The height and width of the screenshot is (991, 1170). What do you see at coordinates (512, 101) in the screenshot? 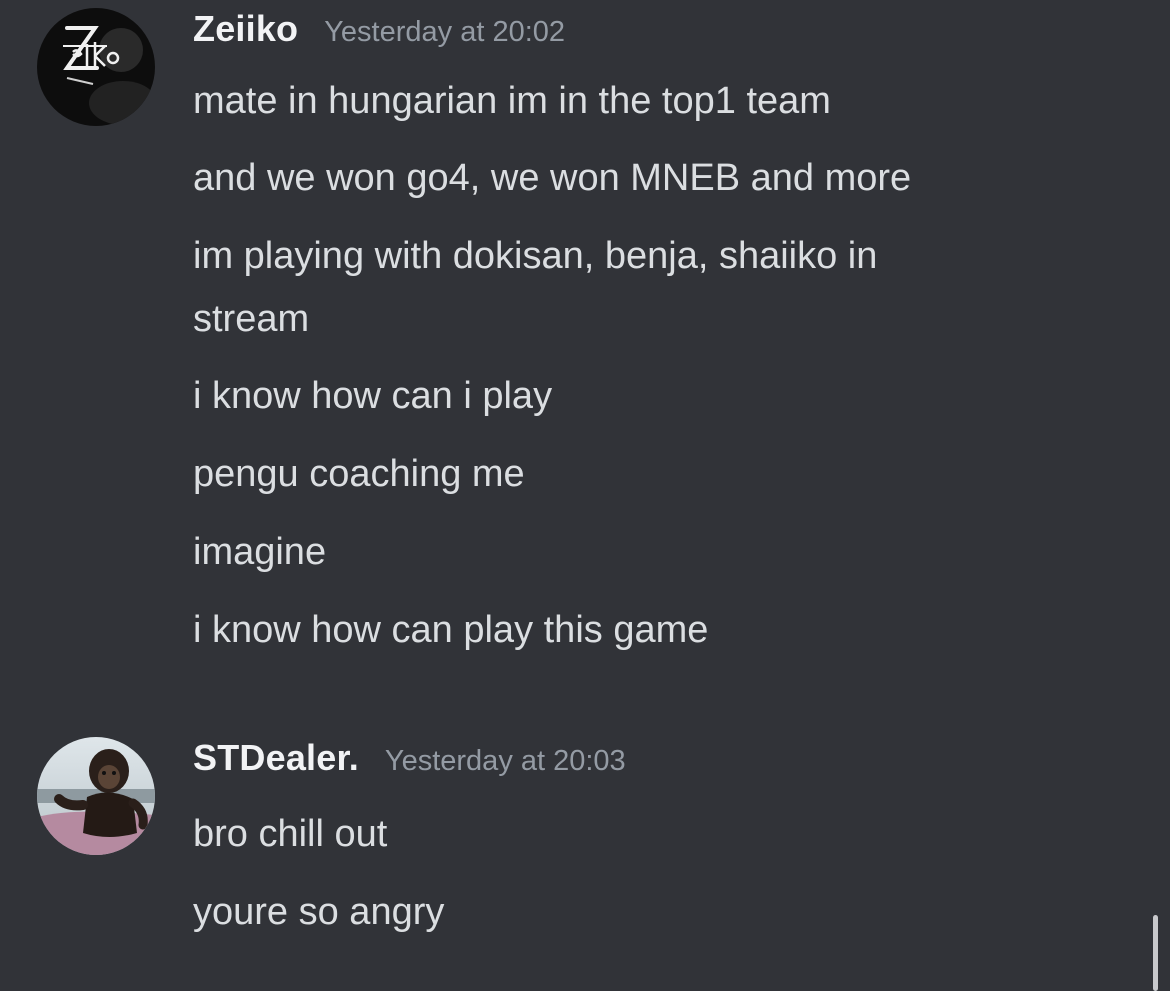
I see `message-text: mate in hungarian im in the top1 team` at bounding box center [512, 101].